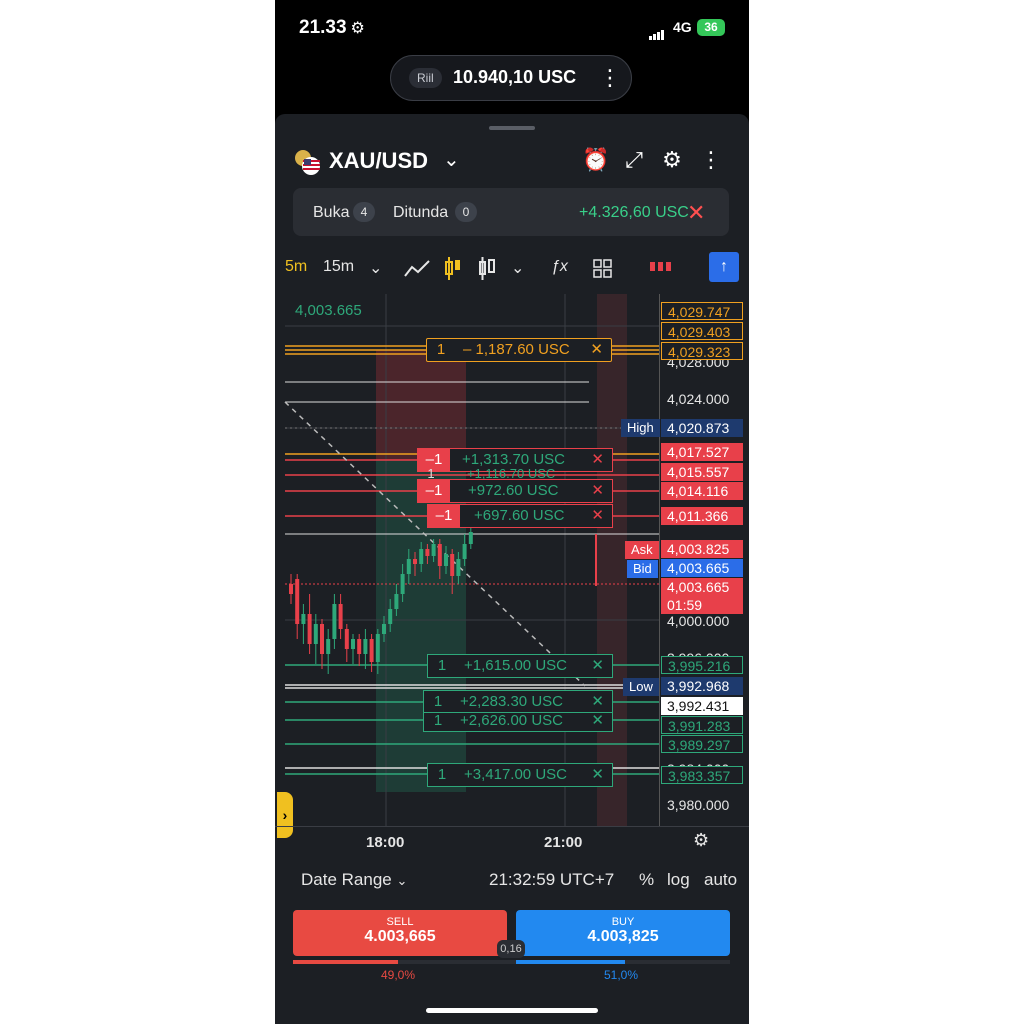  Describe the element at coordinates (417, 269) in the screenshot. I see `line-chart-icon` at that location.